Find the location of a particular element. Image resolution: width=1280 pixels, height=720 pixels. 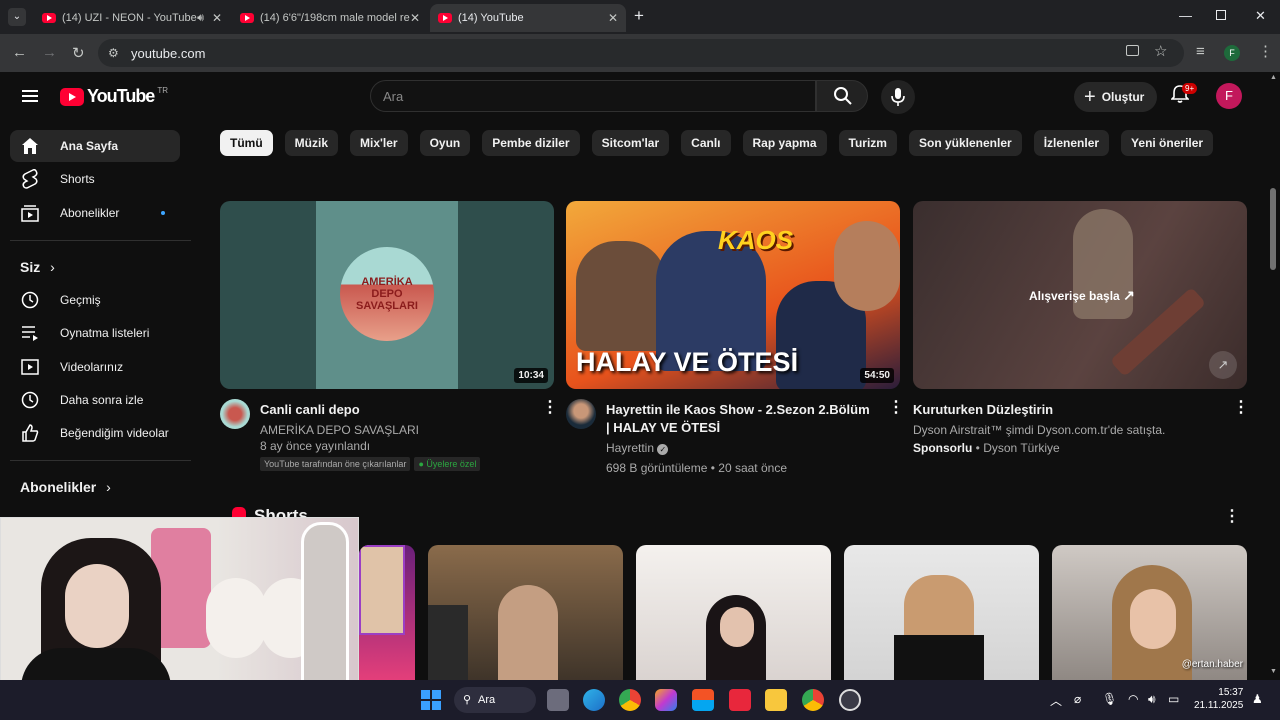

account-avatar: F is located at coordinates (1229, 96).